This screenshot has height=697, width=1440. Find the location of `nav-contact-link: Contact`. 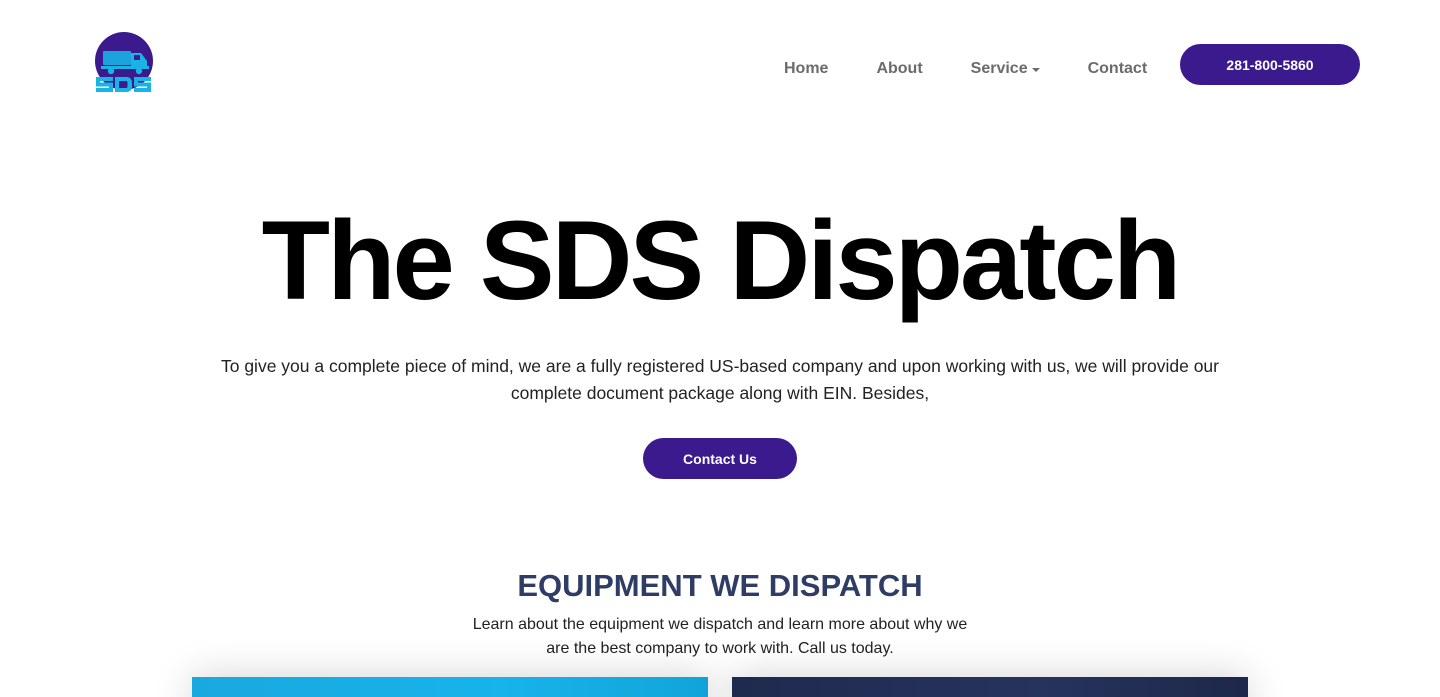

nav-contact-link: Contact is located at coordinates (1118, 69).